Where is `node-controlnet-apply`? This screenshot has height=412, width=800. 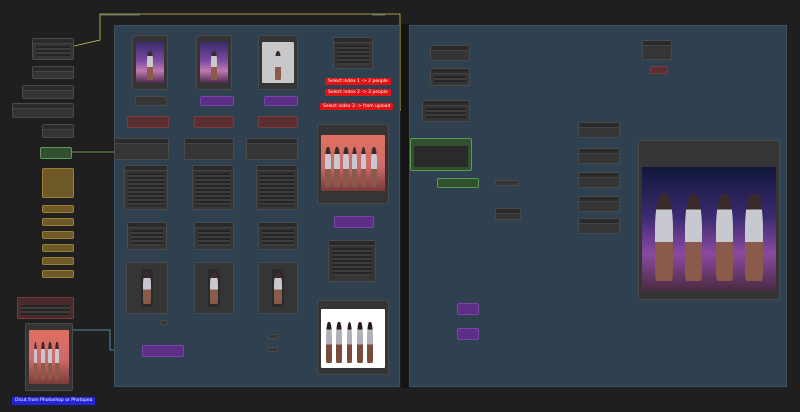
node-controlnet-apply is located at coordinates (441, 154).